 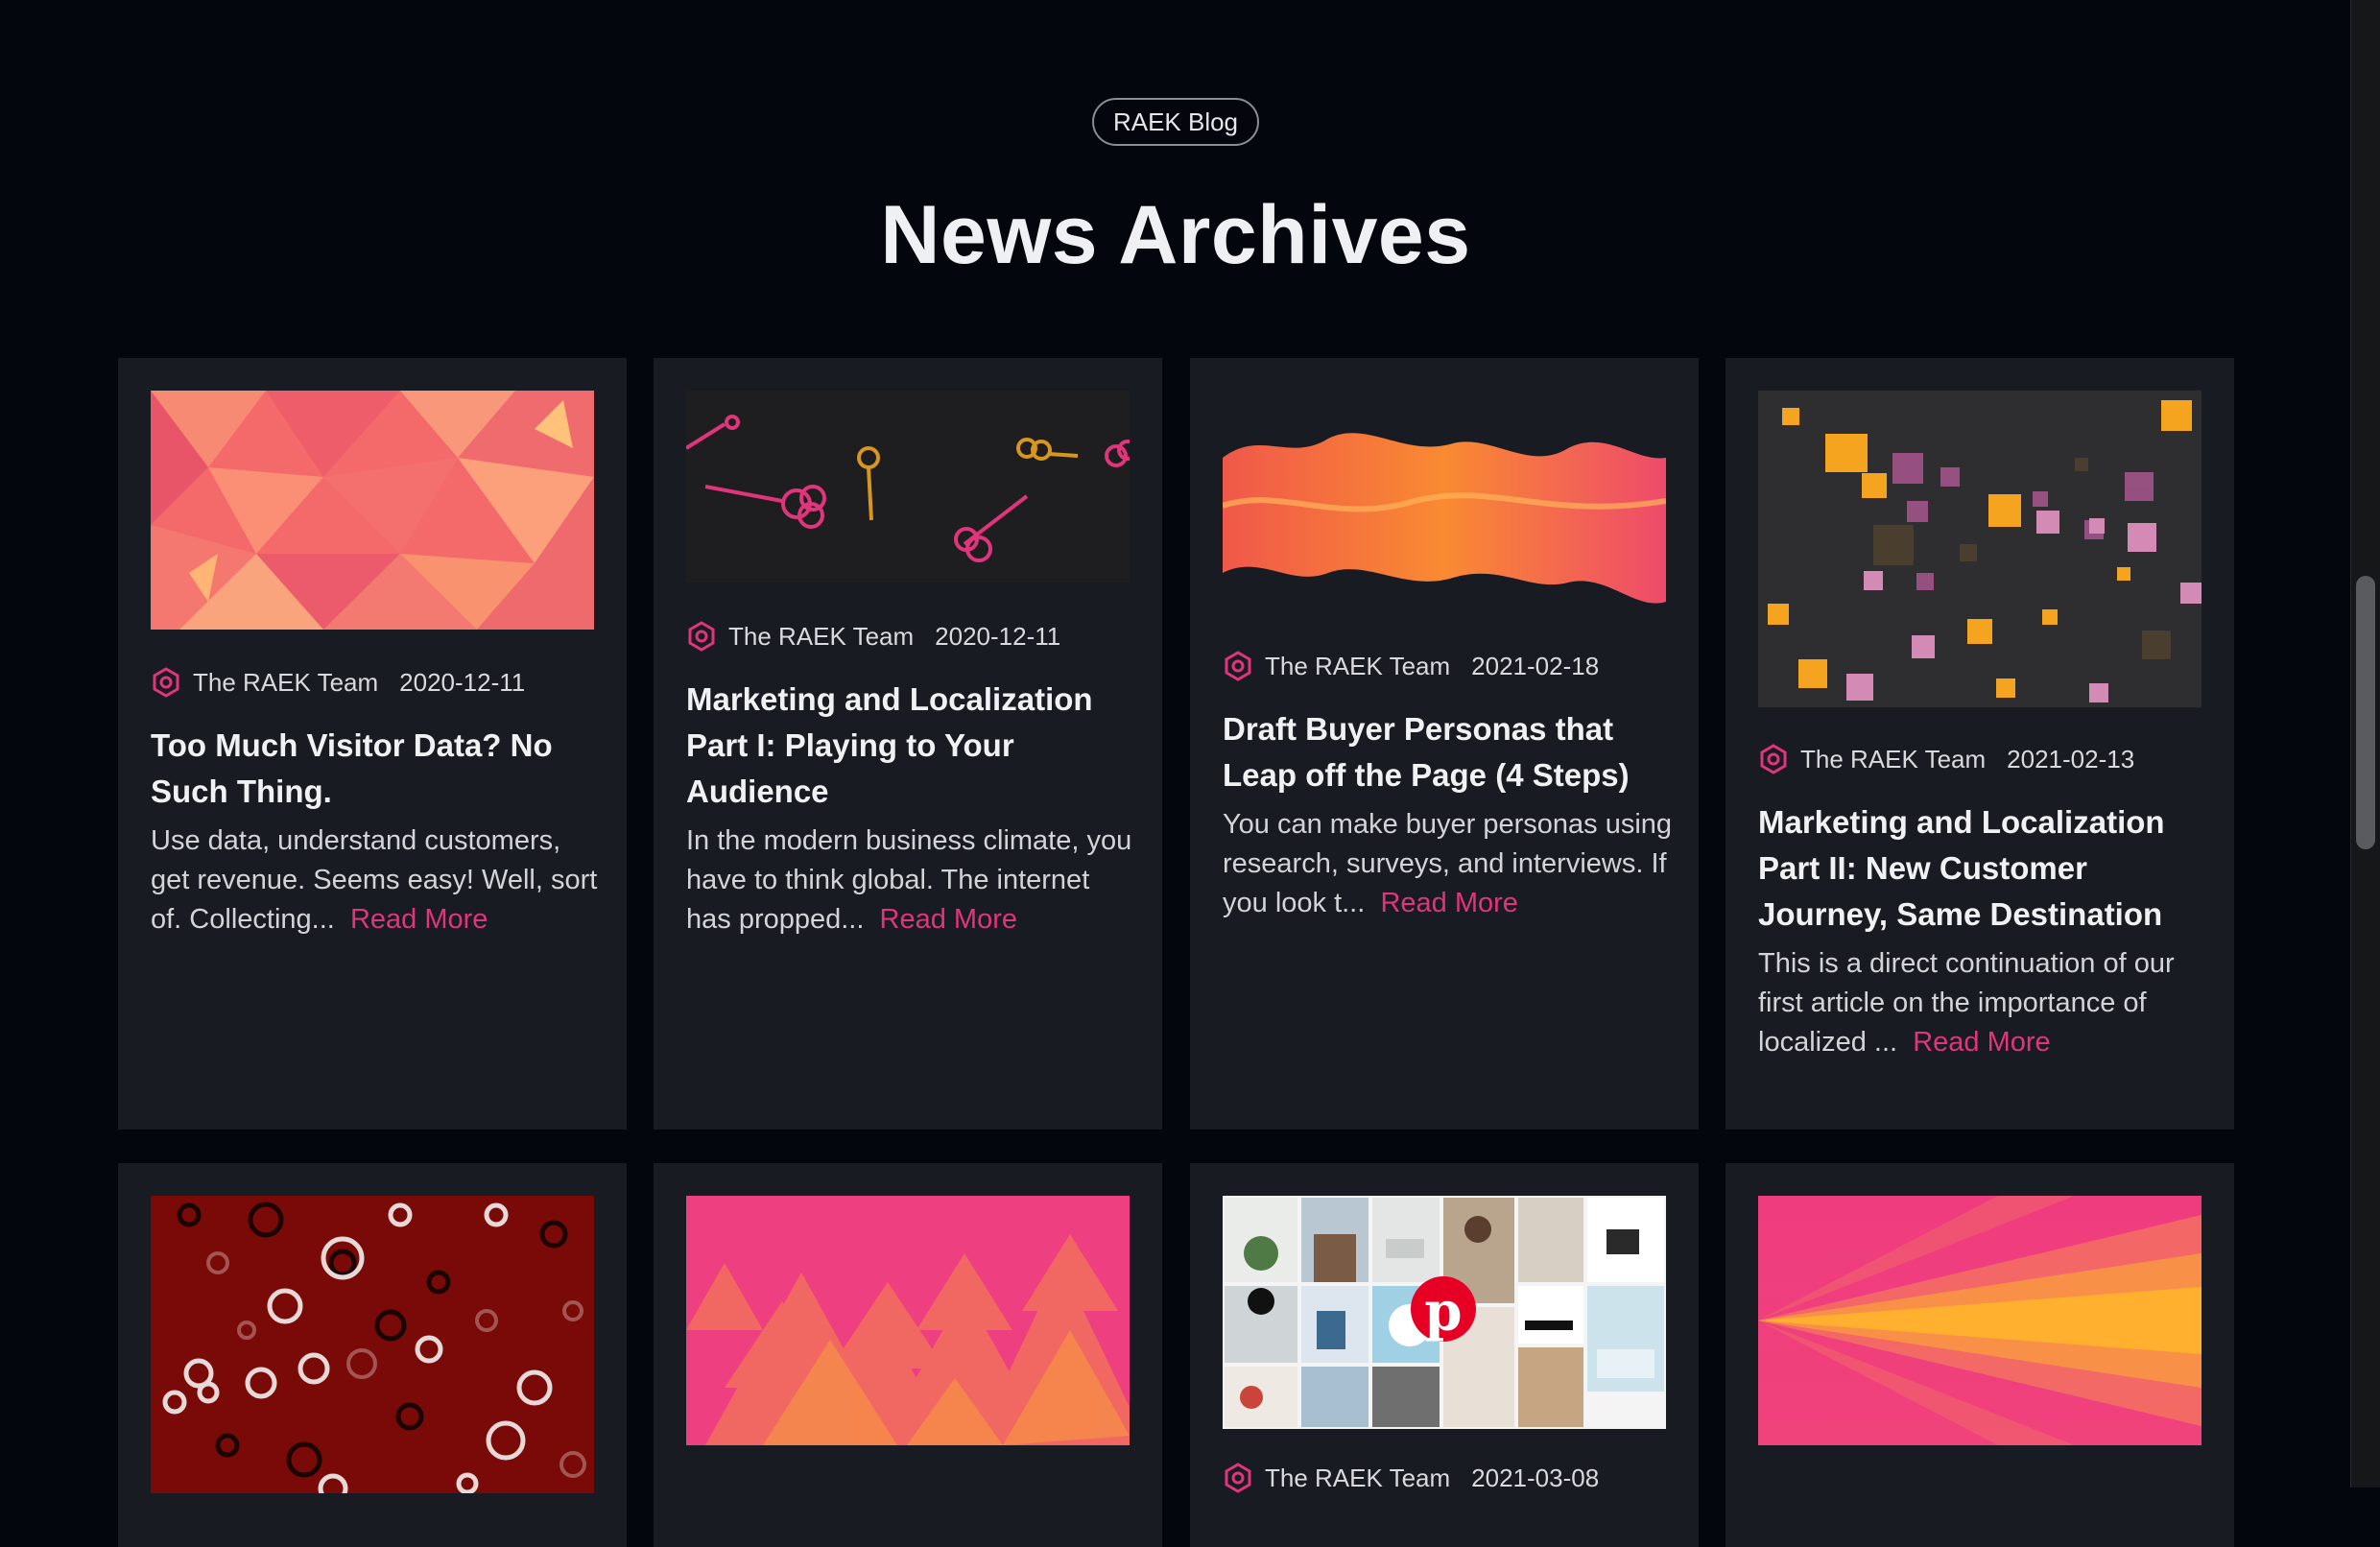 I want to click on svg-text: p, so click(x=1443, y=1312).